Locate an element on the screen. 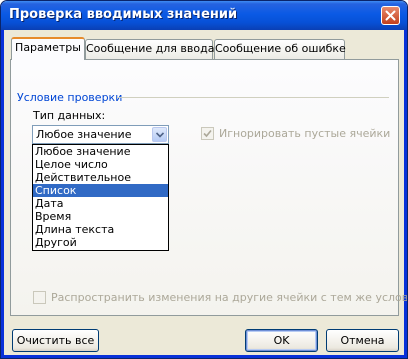  dropdown-option: Целое число is located at coordinates (100, 164).